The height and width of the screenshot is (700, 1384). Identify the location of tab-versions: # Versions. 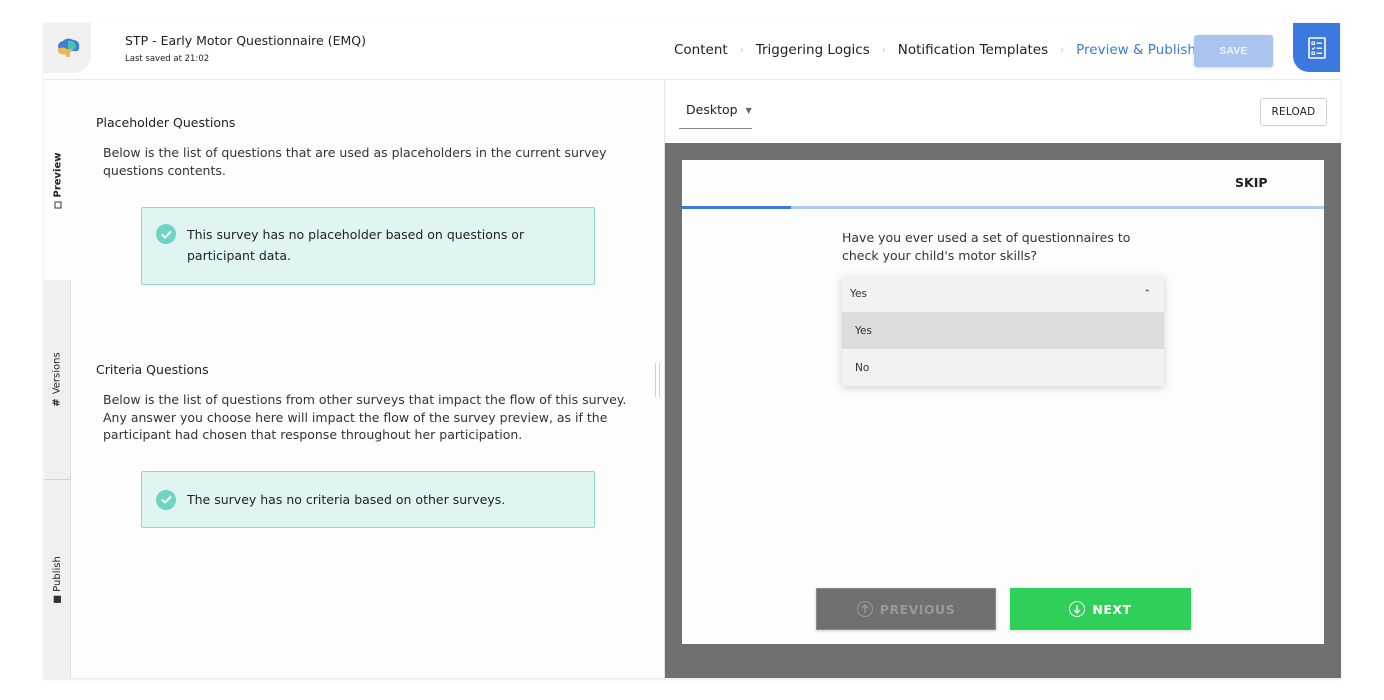
(57, 379).